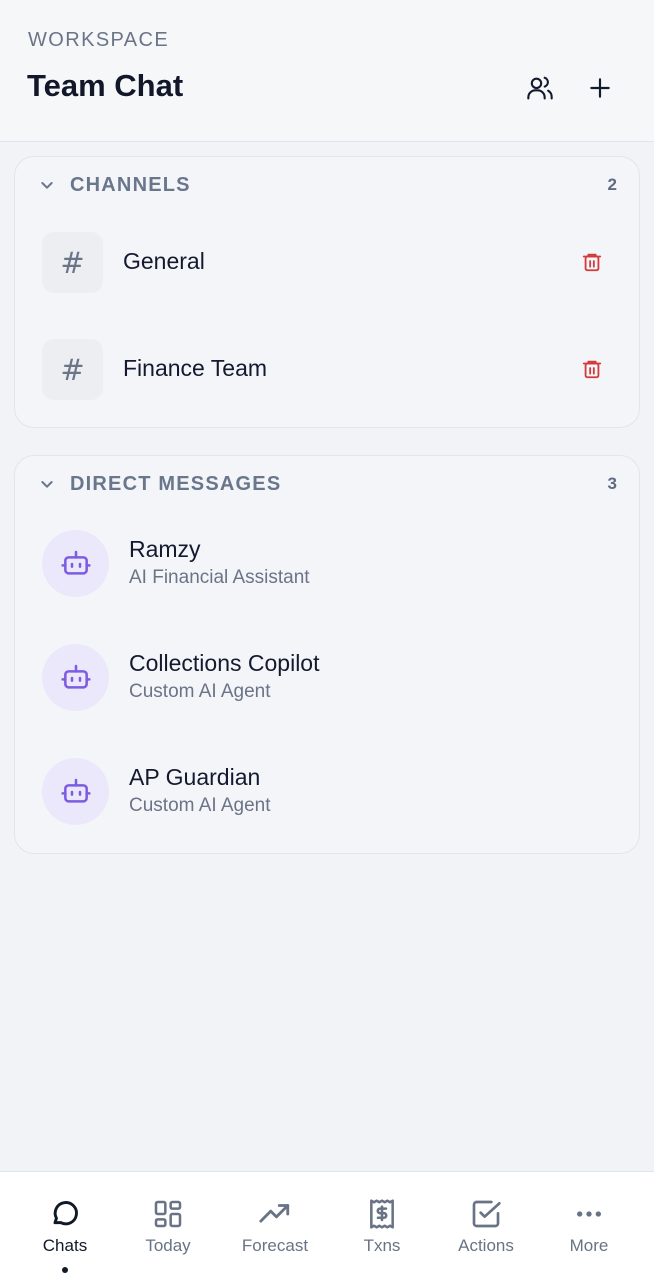  Describe the element at coordinates (224, 663) in the screenshot. I see `dm-name: Collections Copilot` at that location.